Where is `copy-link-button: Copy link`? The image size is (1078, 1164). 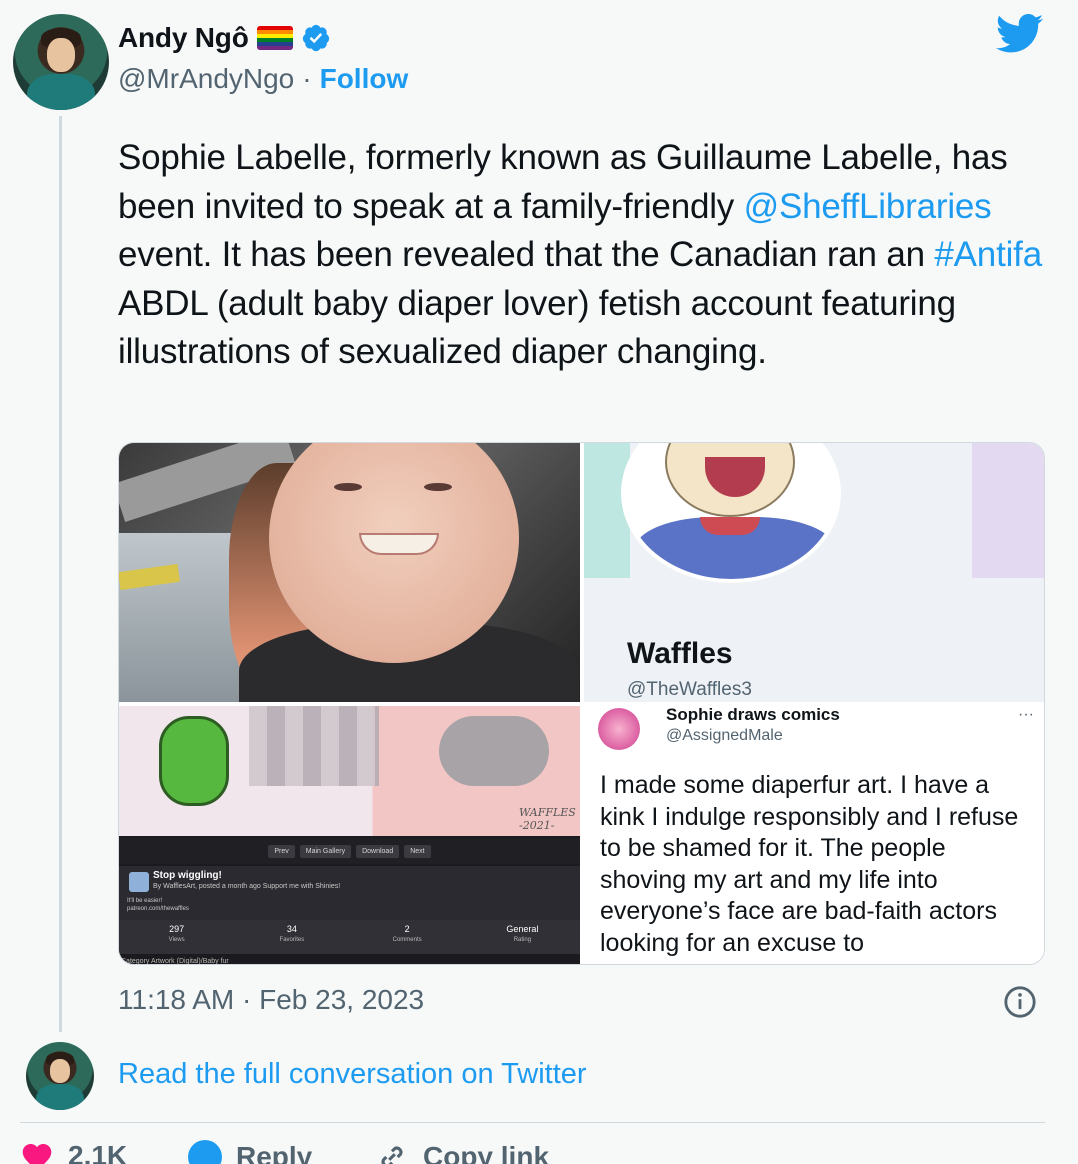
copy-link-button: Copy link is located at coordinates (462, 1152).